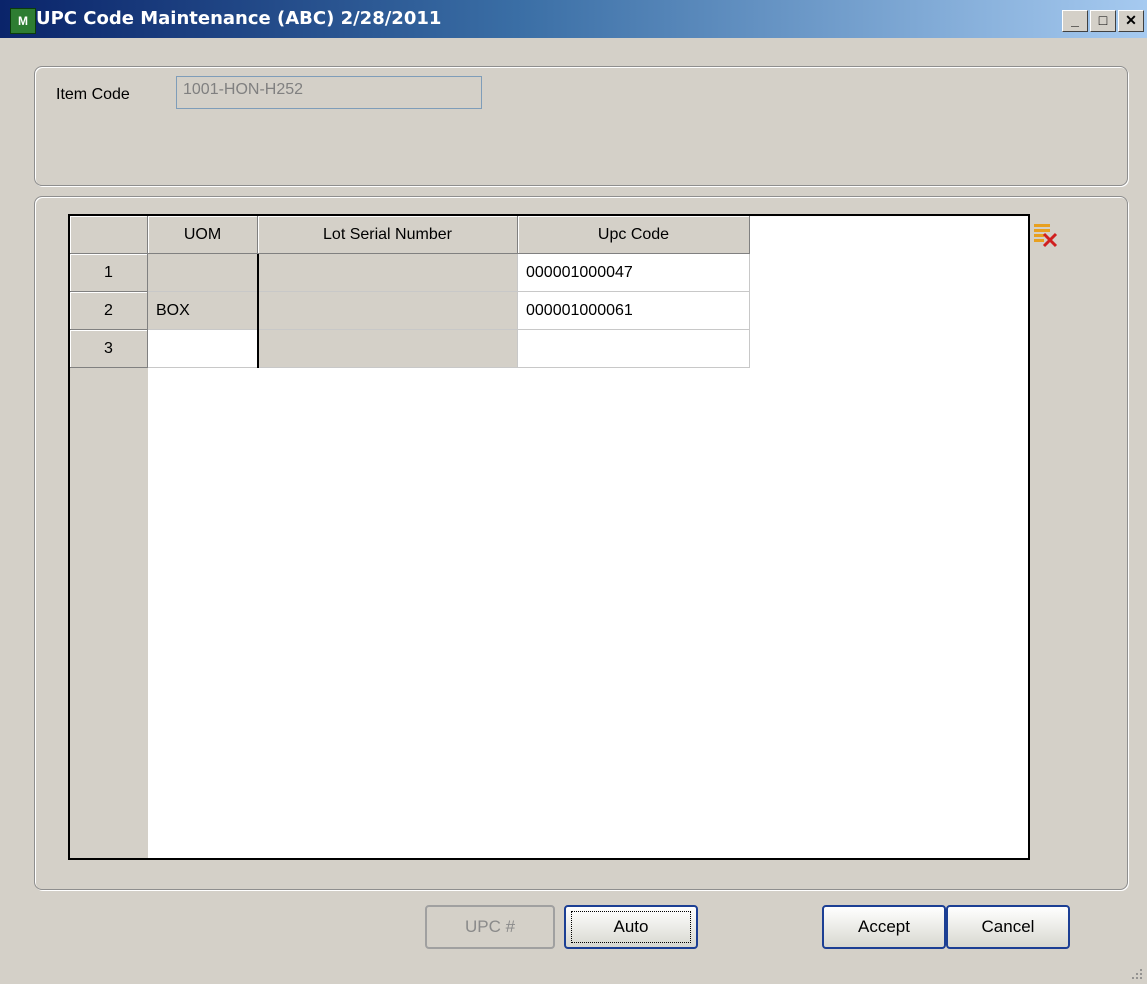 This screenshot has height=984, width=1147. What do you see at coordinates (1103, 21) in the screenshot?
I see `maximize-button: □` at bounding box center [1103, 21].